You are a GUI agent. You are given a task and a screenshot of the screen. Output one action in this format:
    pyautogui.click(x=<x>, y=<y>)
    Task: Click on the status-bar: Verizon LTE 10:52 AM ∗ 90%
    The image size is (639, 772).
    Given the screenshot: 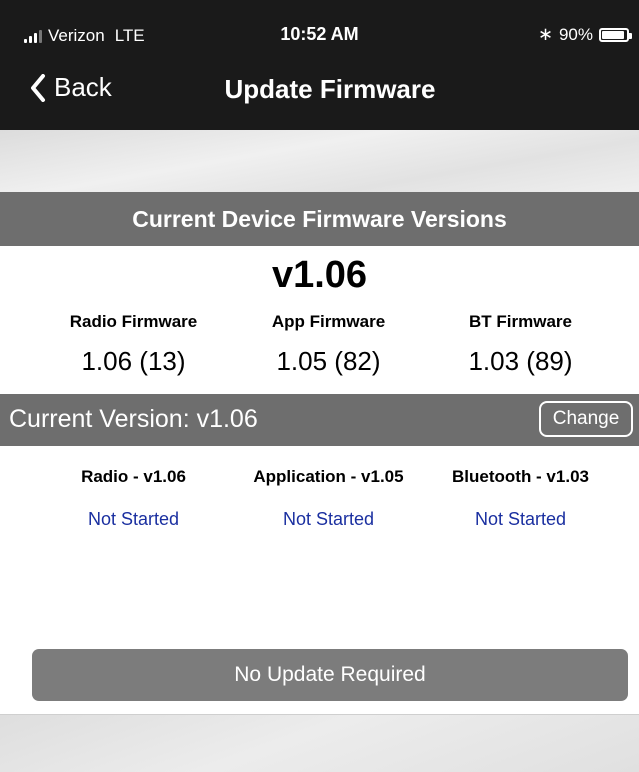 What is the action you would take?
    pyautogui.click(x=319, y=32)
    